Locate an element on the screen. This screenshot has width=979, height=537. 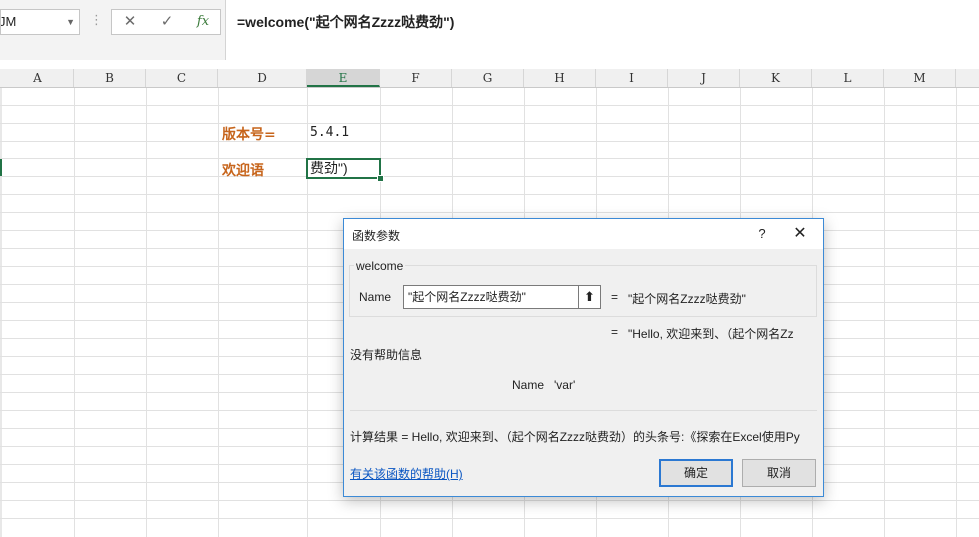
column-header-i: I is located at coordinates (632, 78).